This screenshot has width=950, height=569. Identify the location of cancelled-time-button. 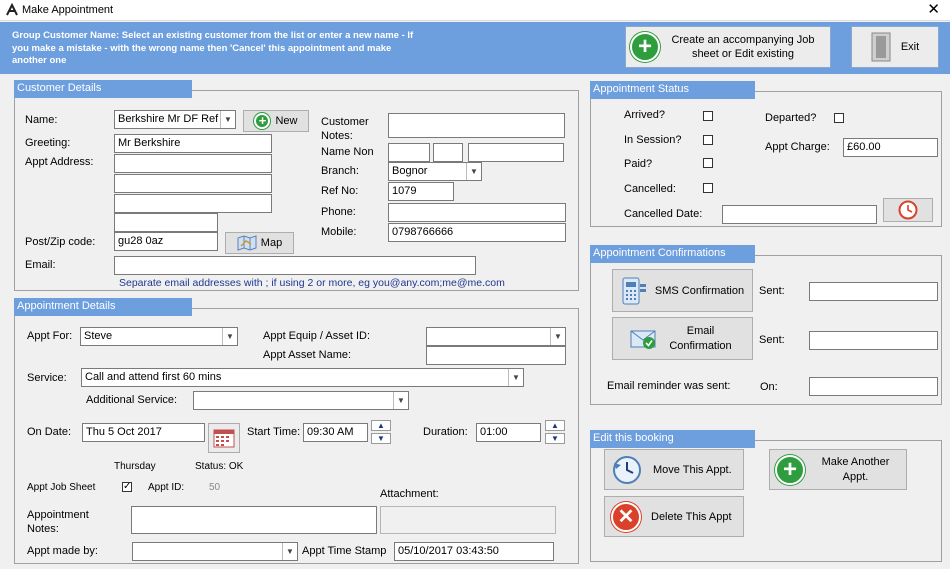
(908, 210).